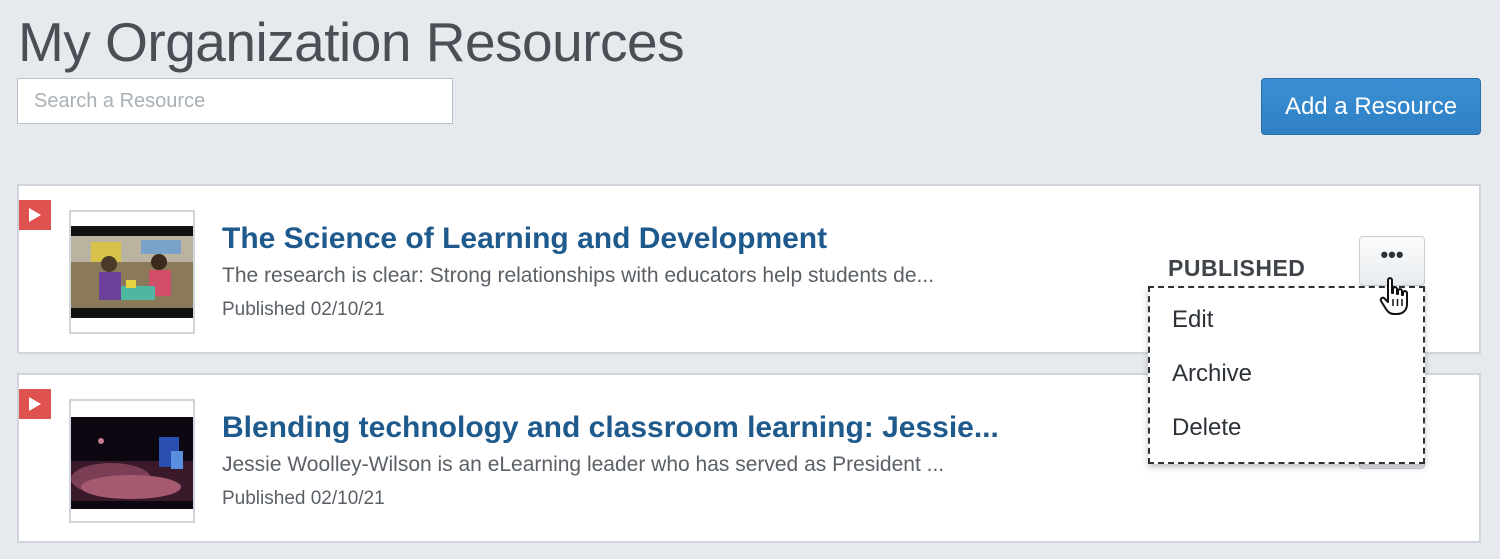  What do you see at coordinates (235, 101) in the screenshot?
I see `search-input` at bounding box center [235, 101].